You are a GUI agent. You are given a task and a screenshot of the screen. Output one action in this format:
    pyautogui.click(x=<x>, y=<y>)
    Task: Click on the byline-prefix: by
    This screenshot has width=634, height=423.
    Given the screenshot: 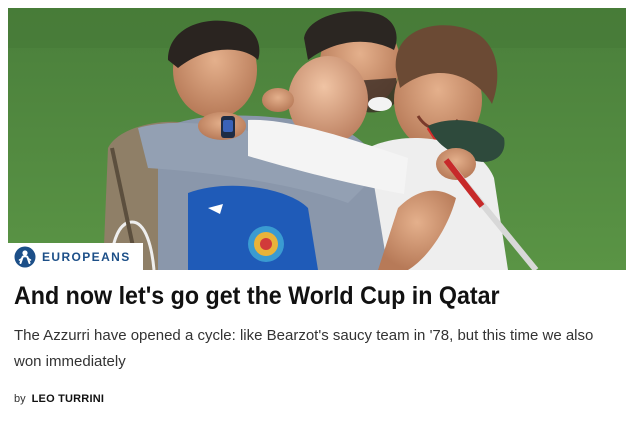 What is the action you would take?
    pyautogui.click(x=20, y=399)
    